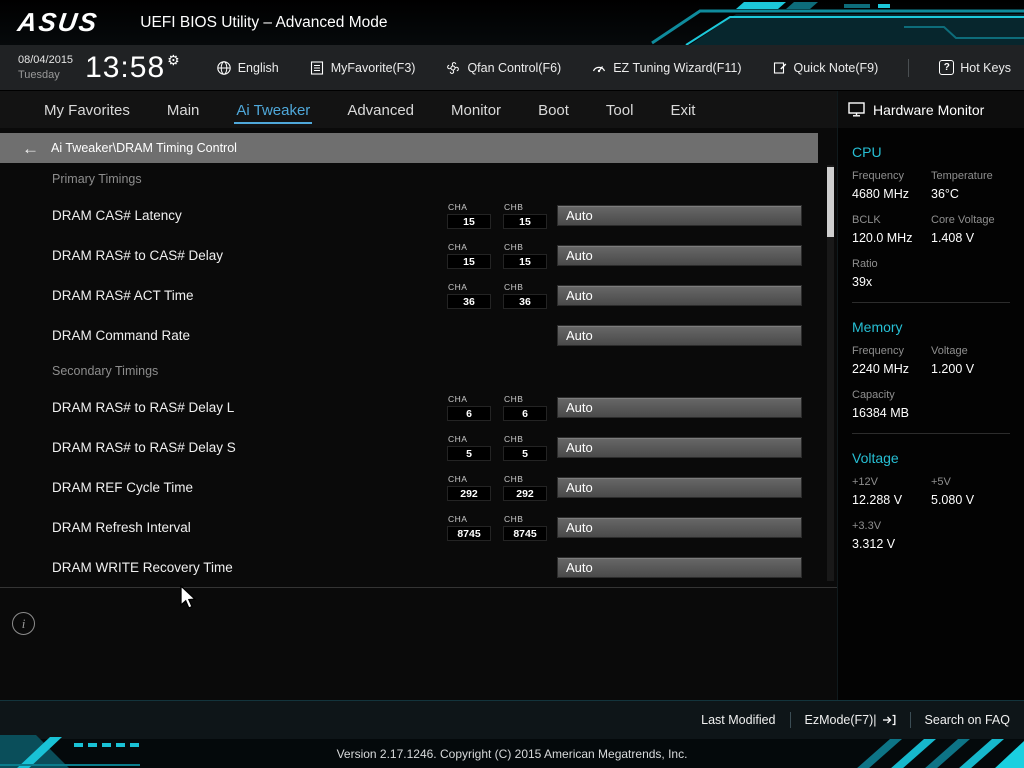  What do you see at coordinates (362, 68) in the screenshot?
I see `myfavorite-button: MyFavorite(F3)` at bounding box center [362, 68].